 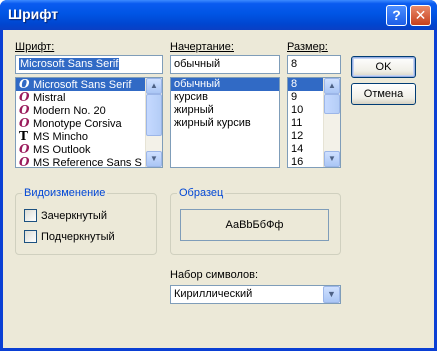 I want to click on style-list: обычный курсив жирный жирный курсив, so click(x=225, y=122).